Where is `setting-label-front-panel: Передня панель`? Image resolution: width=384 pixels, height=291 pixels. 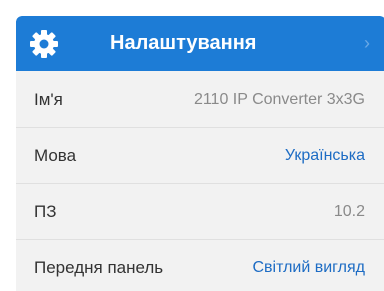
setting-label-front-panel: Передня панель is located at coordinates (99, 267).